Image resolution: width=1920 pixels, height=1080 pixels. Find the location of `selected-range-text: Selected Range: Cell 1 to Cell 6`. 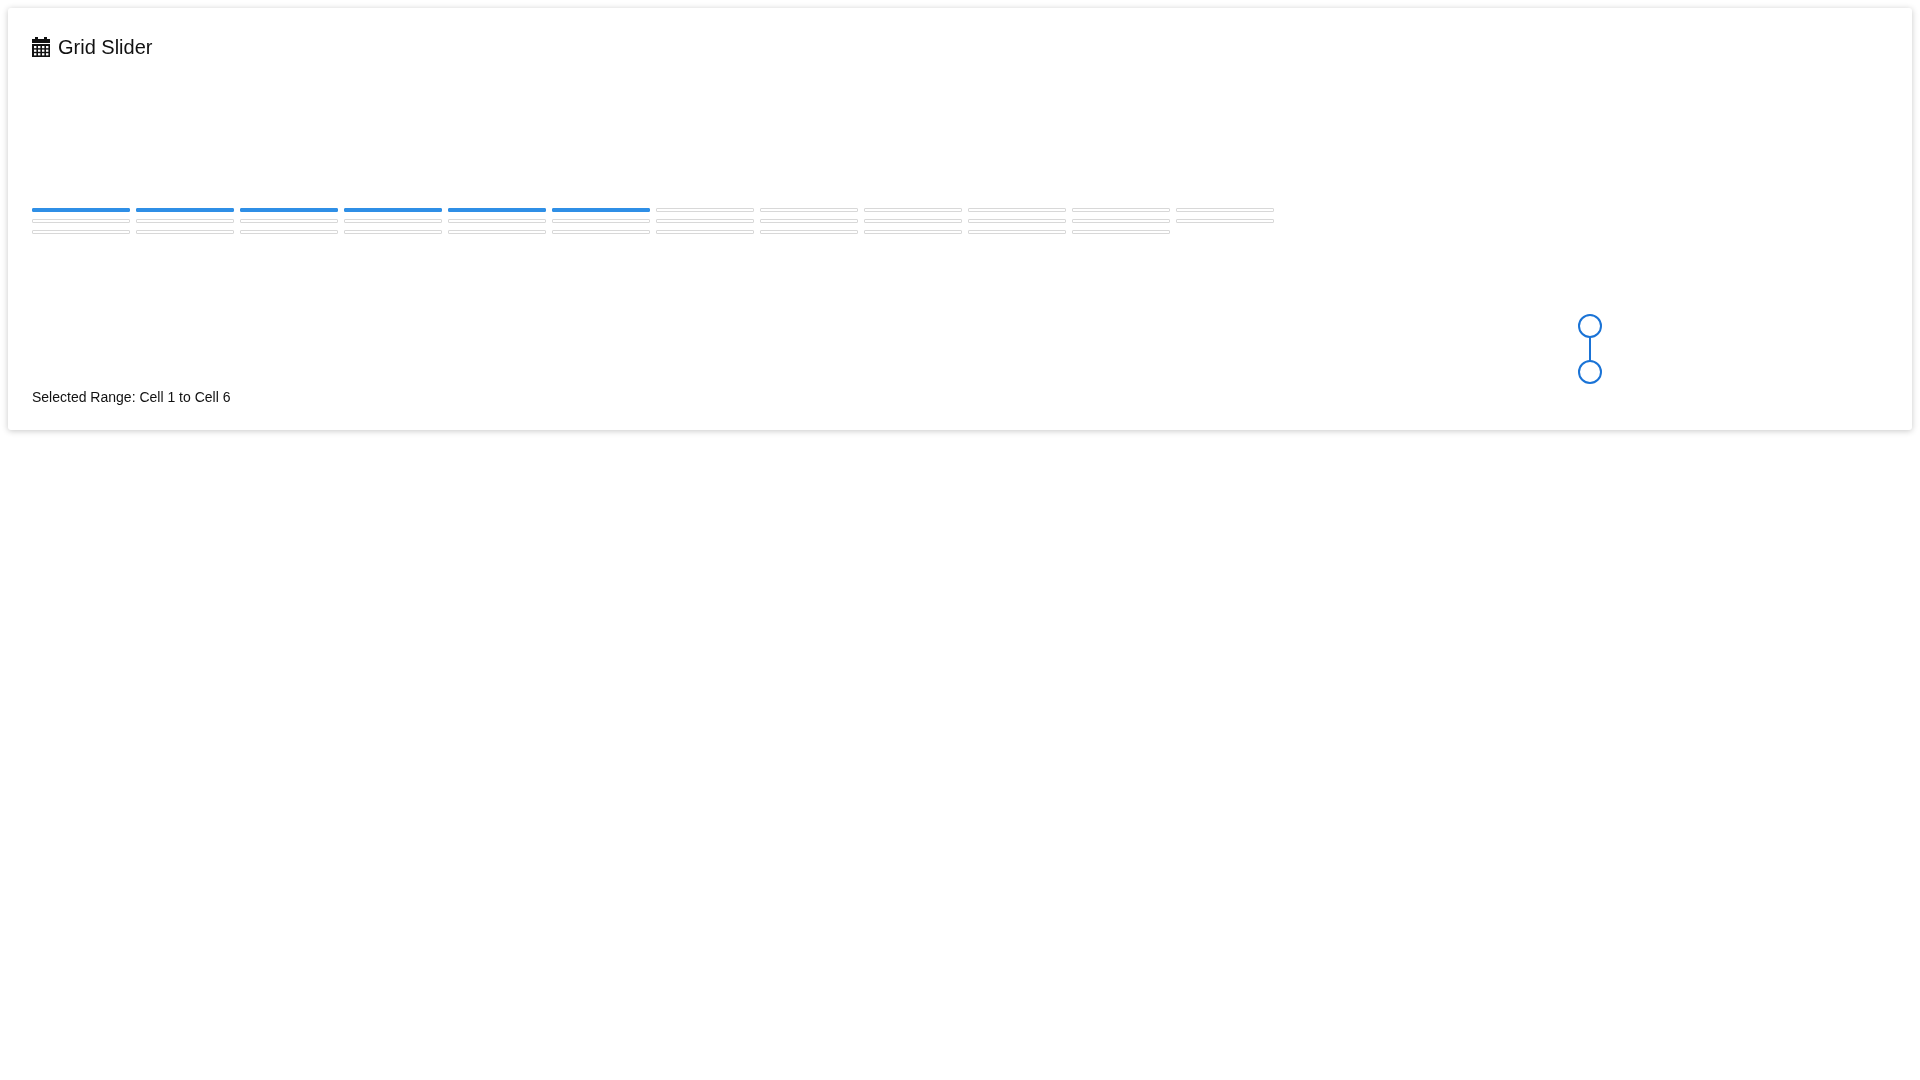

selected-range-text: Selected Range: Cell 1 to Cell 6 is located at coordinates (132, 397).